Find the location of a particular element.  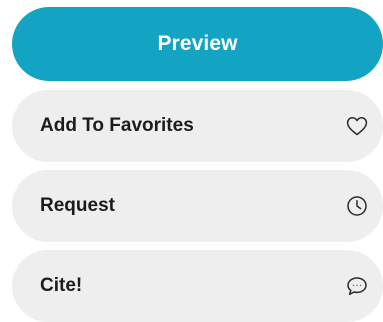

speech-bubble-icon is located at coordinates (357, 286).